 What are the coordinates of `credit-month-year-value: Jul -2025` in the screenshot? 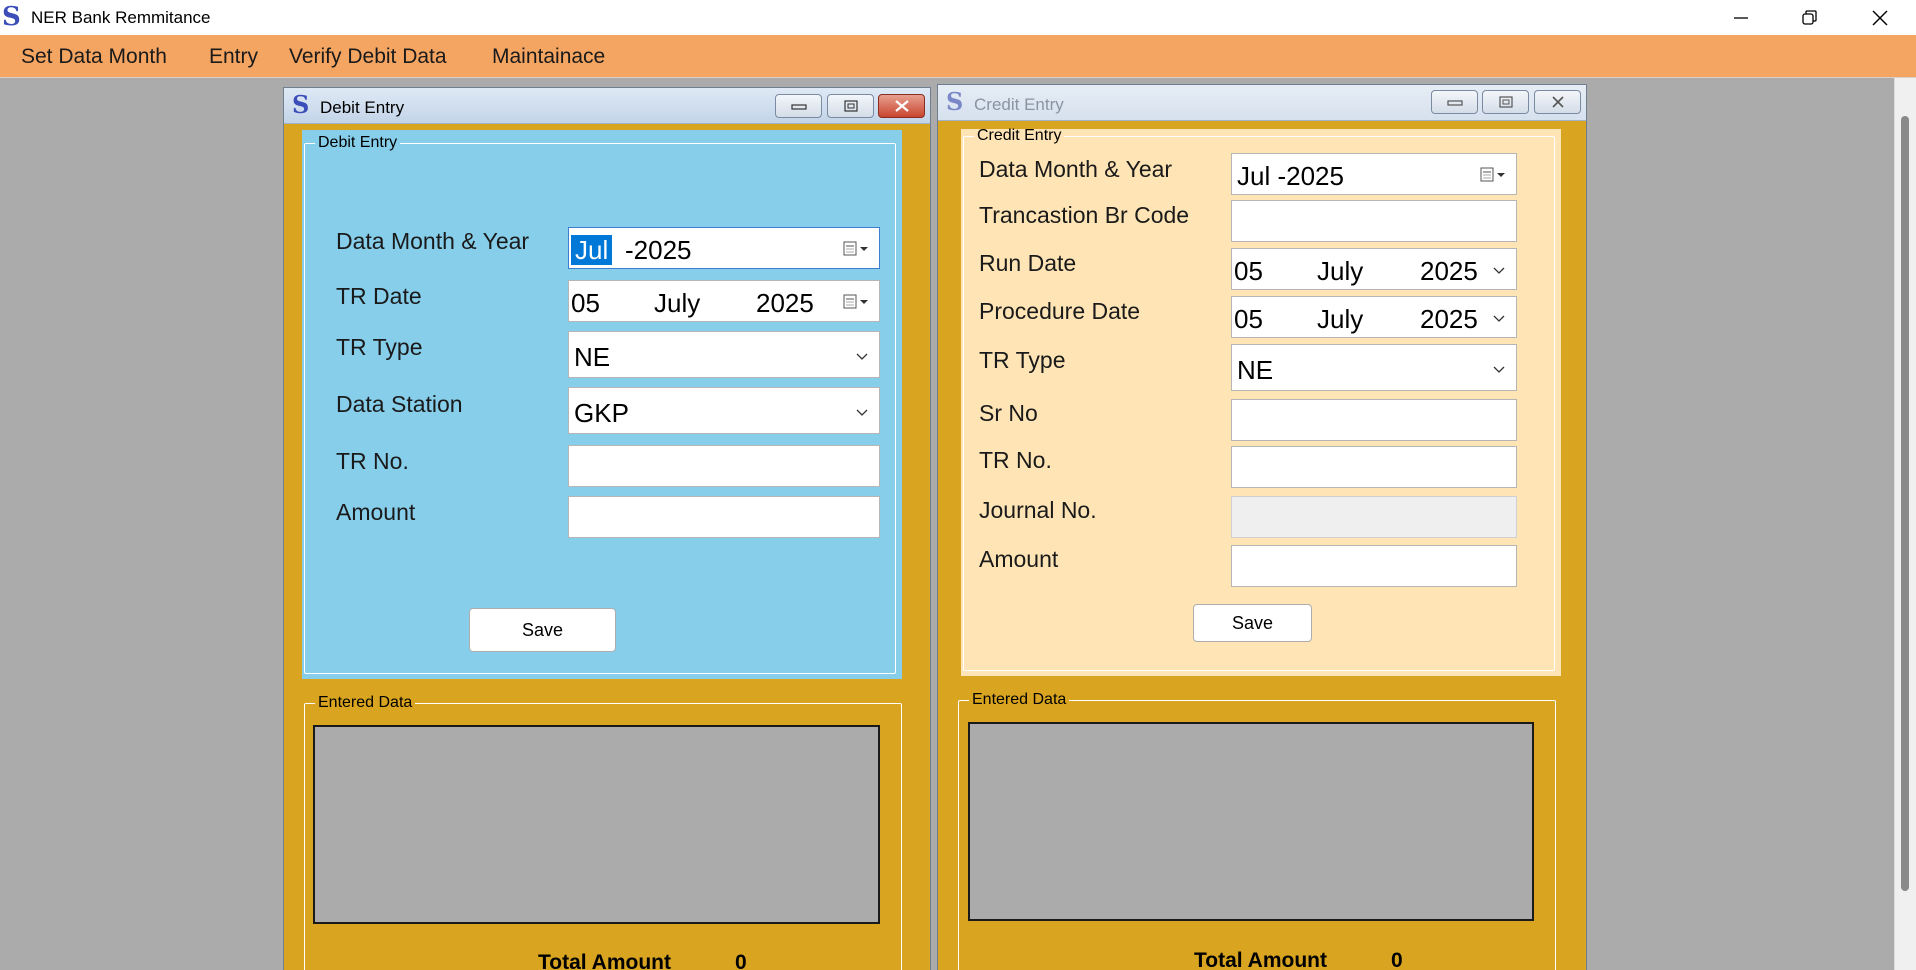 It's located at (1290, 176).